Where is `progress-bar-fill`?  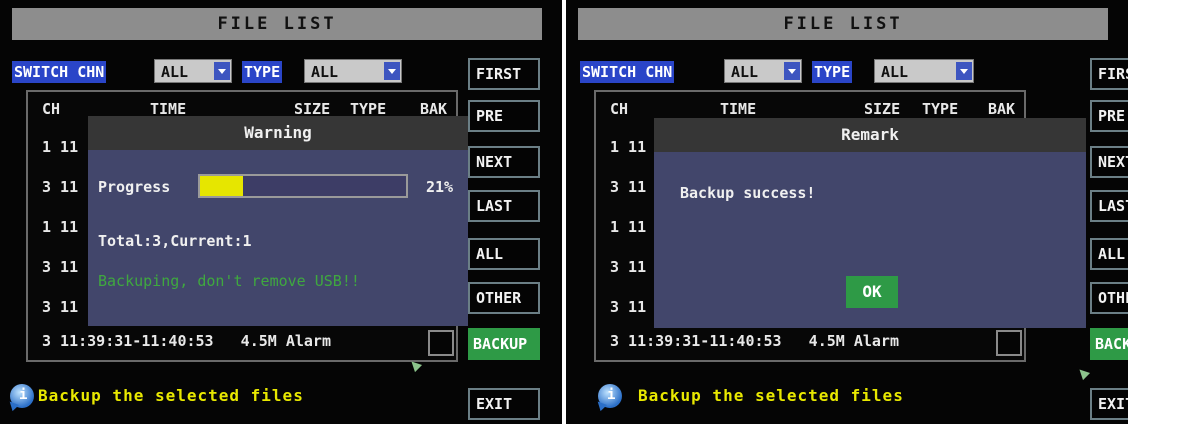
progress-bar-fill is located at coordinates (222, 186).